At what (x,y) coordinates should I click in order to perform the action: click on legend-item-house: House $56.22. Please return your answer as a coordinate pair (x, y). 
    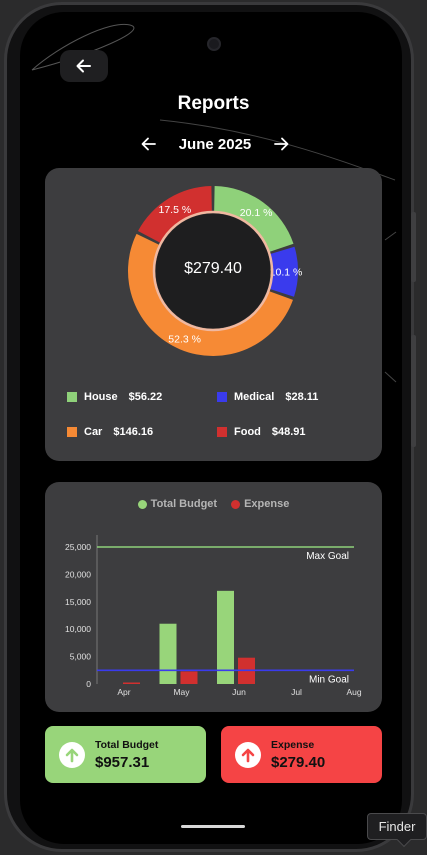
    Looking at the image, I should click on (114, 397).